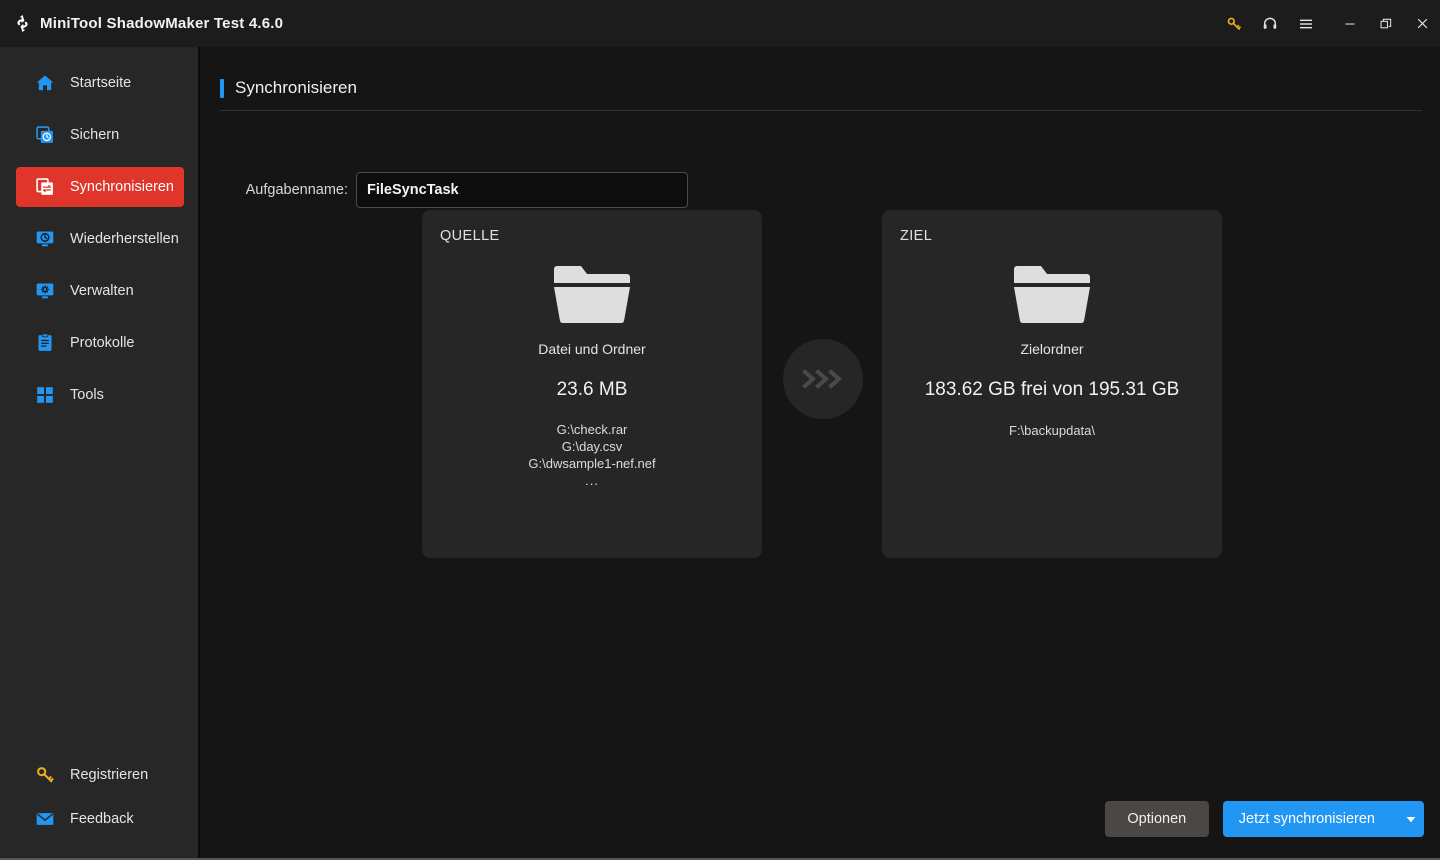 The width and height of the screenshot is (1440, 860). I want to click on header-divider, so click(821, 110).